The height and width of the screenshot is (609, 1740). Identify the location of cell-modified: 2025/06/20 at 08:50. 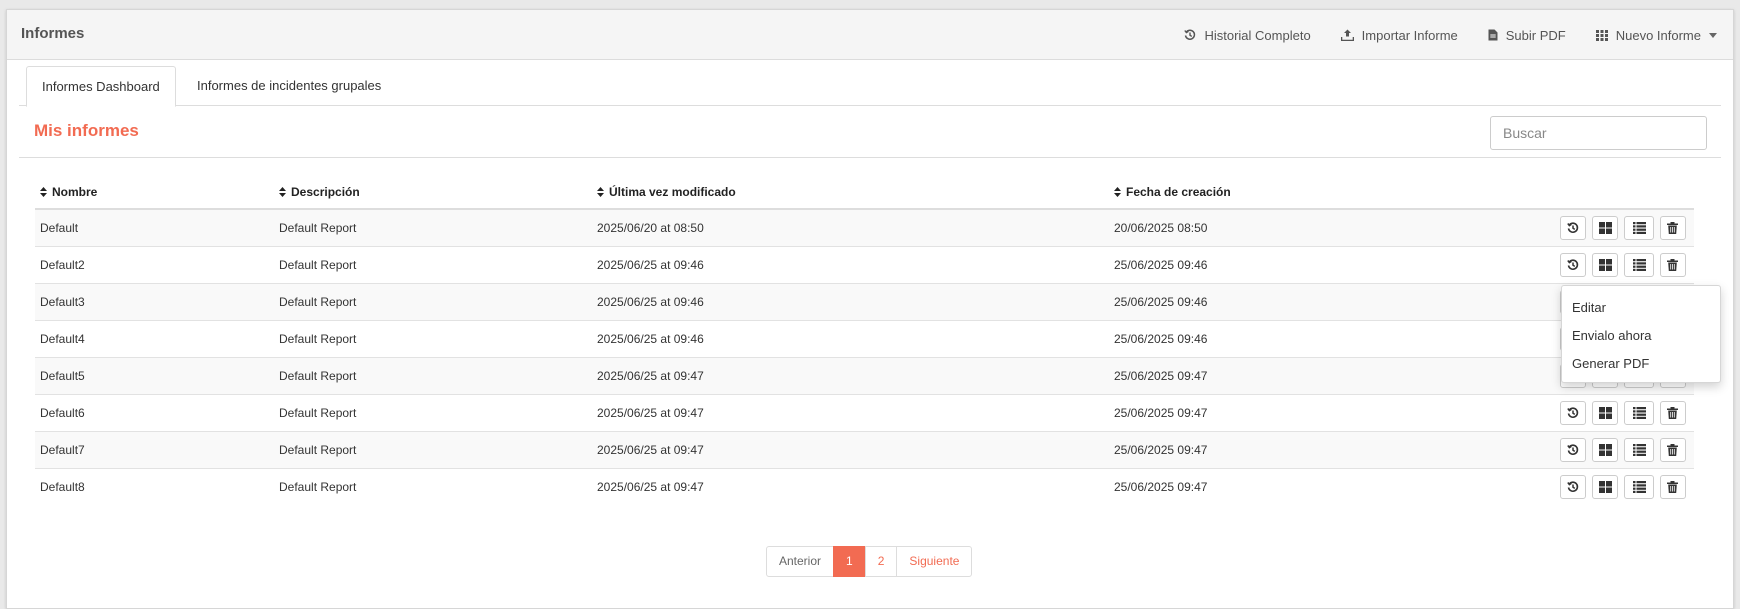
(850, 227).